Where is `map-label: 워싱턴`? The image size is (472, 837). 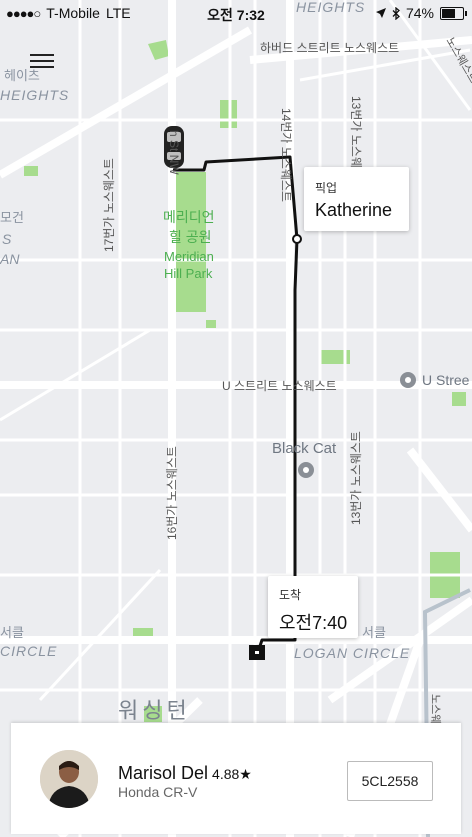 map-label: 워싱턴 is located at coordinates (154, 710).